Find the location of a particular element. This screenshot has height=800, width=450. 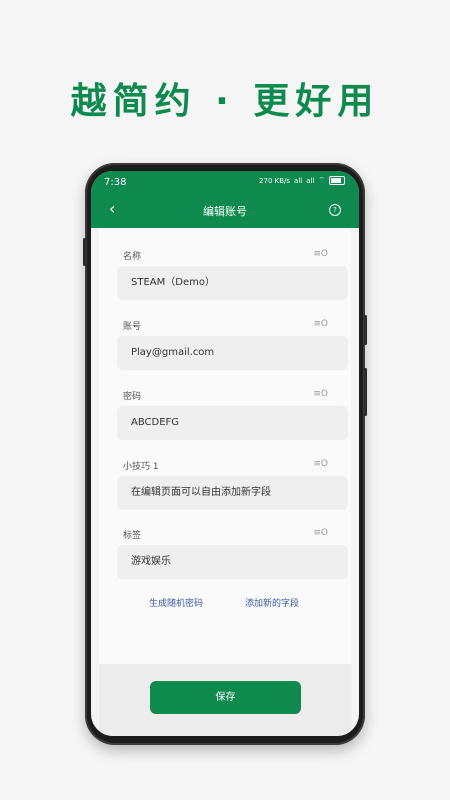

field-label-tip: 小技巧 1 is located at coordinates (141, 467).